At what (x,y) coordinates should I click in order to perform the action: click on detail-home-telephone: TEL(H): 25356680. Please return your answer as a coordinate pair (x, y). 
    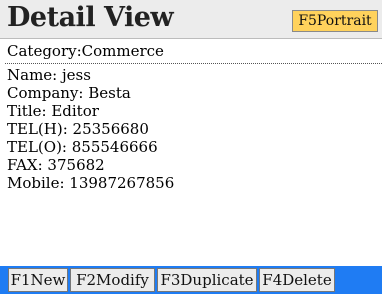
    Looking at the image, I should click on (78, 129).